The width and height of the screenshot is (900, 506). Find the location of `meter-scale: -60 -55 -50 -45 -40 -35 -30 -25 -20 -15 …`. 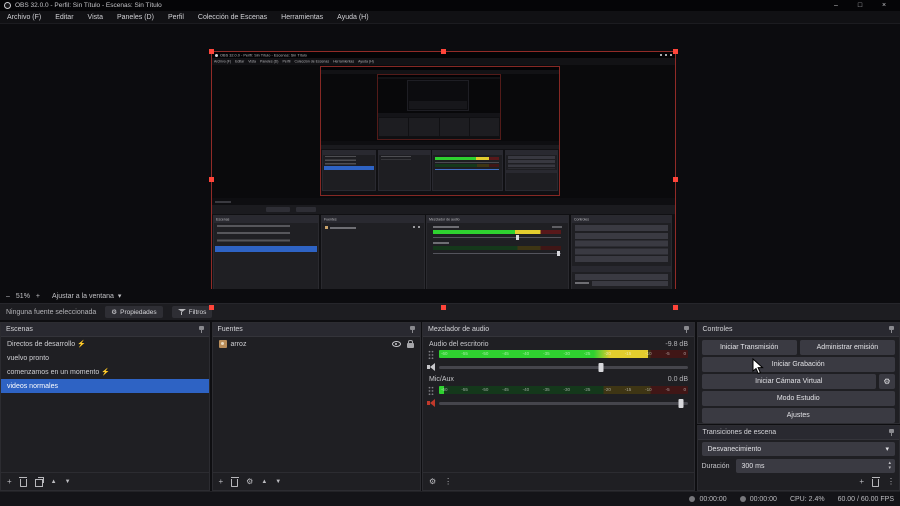

meter-scale: -60 -55 -50 -45 -40 -35 -30 -25 -20 -15 … is located at coordinates (563, 353).